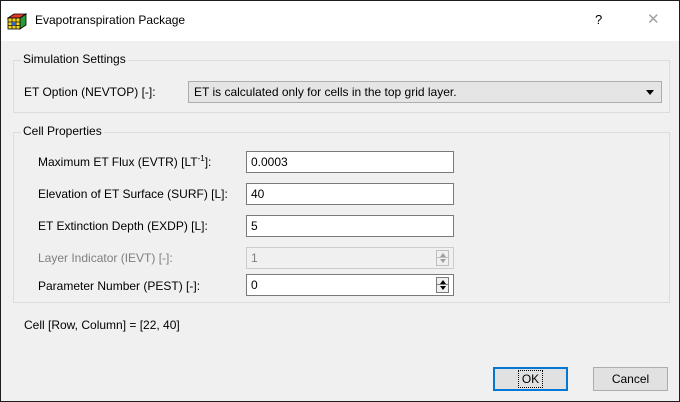  I want to click on layer-indicator-label: Layer Indicator (IEVT) [-]:, so click(105, 258).